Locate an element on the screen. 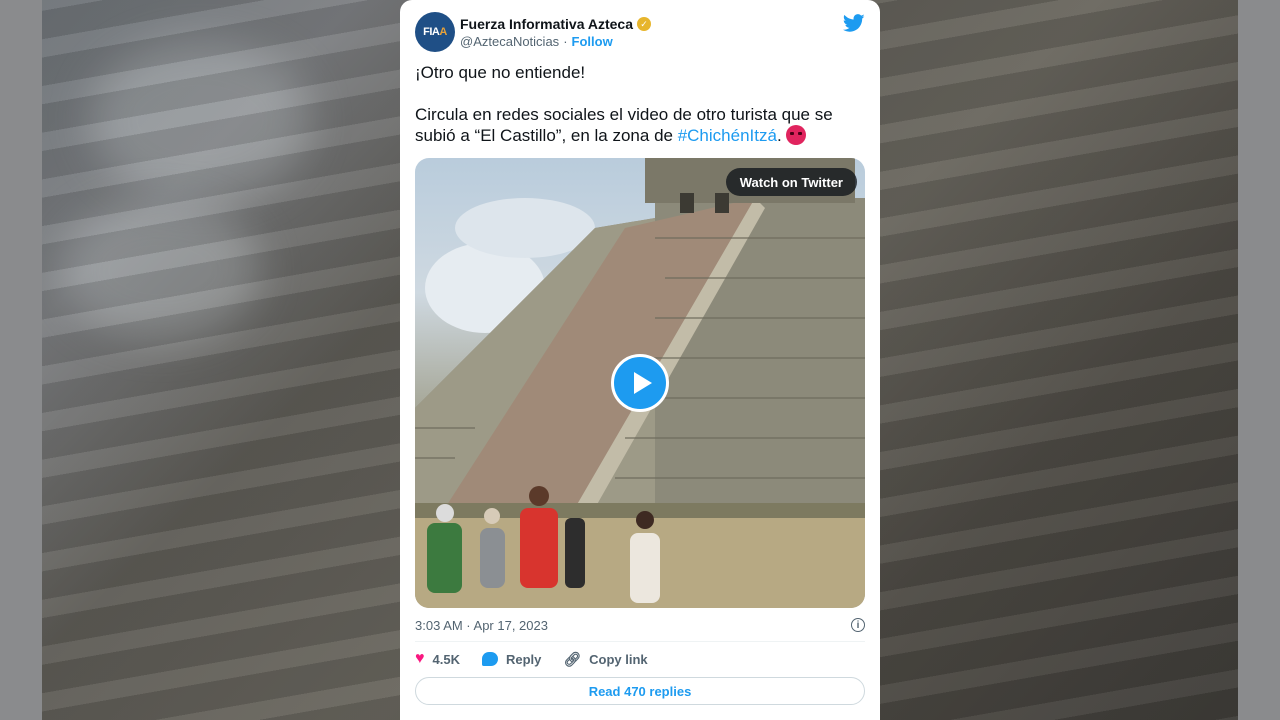 The width and height of the screenshot is (1280, 720). avatar: FIA A is located at coordinates (435, 32).